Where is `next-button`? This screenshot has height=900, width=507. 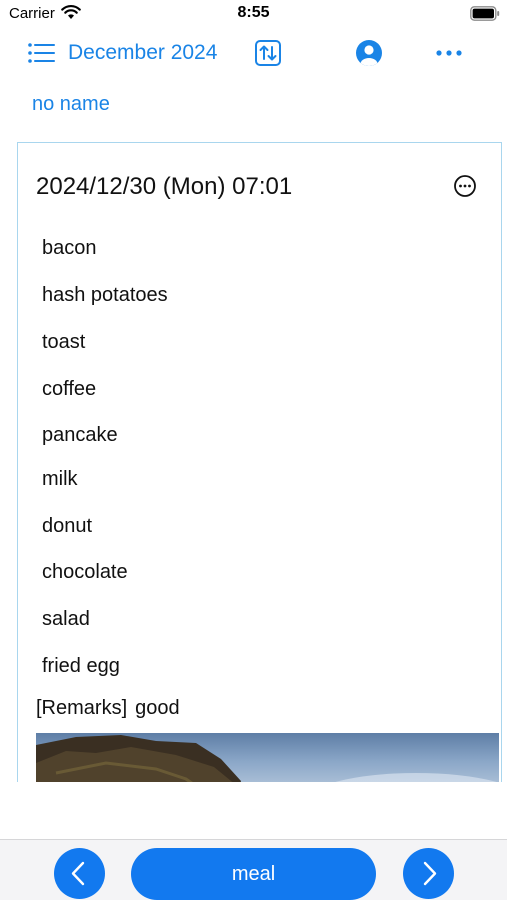
next-button is located at coordinates (428, 873).